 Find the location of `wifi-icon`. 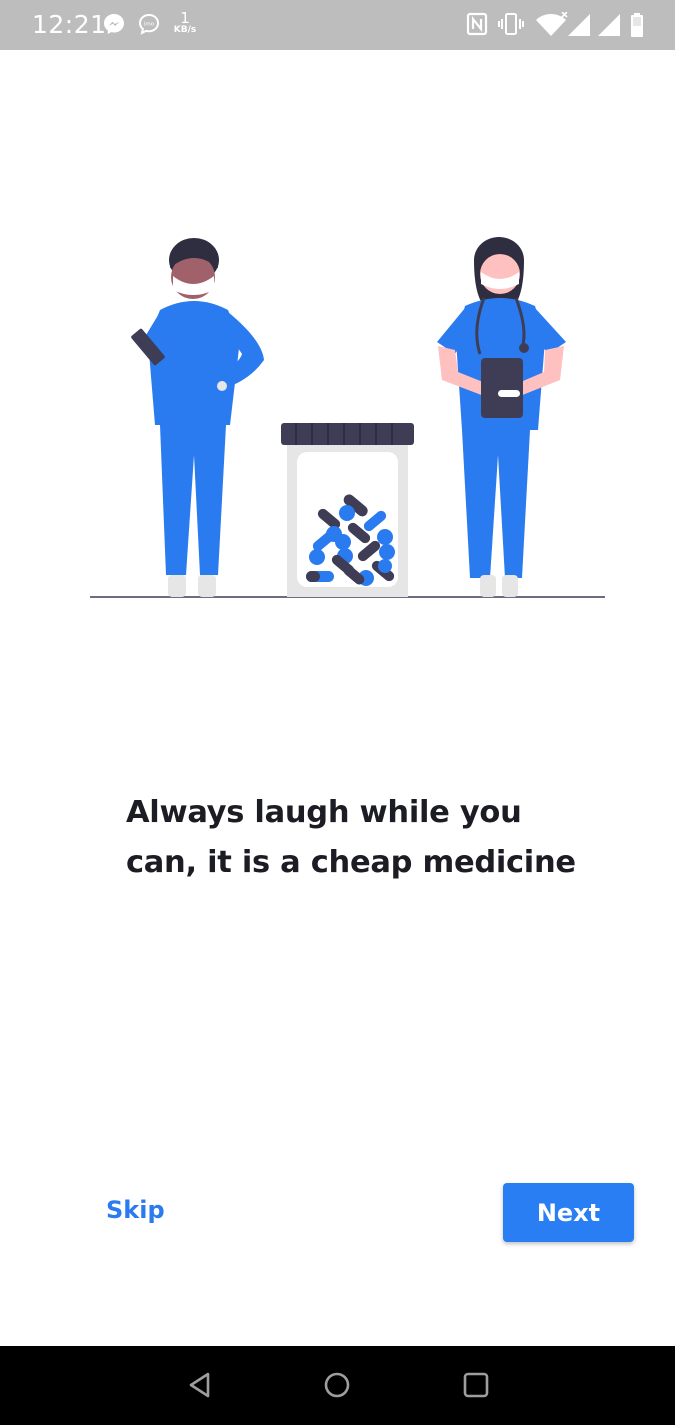

wifi-icon is located at coordinates (552, 24).